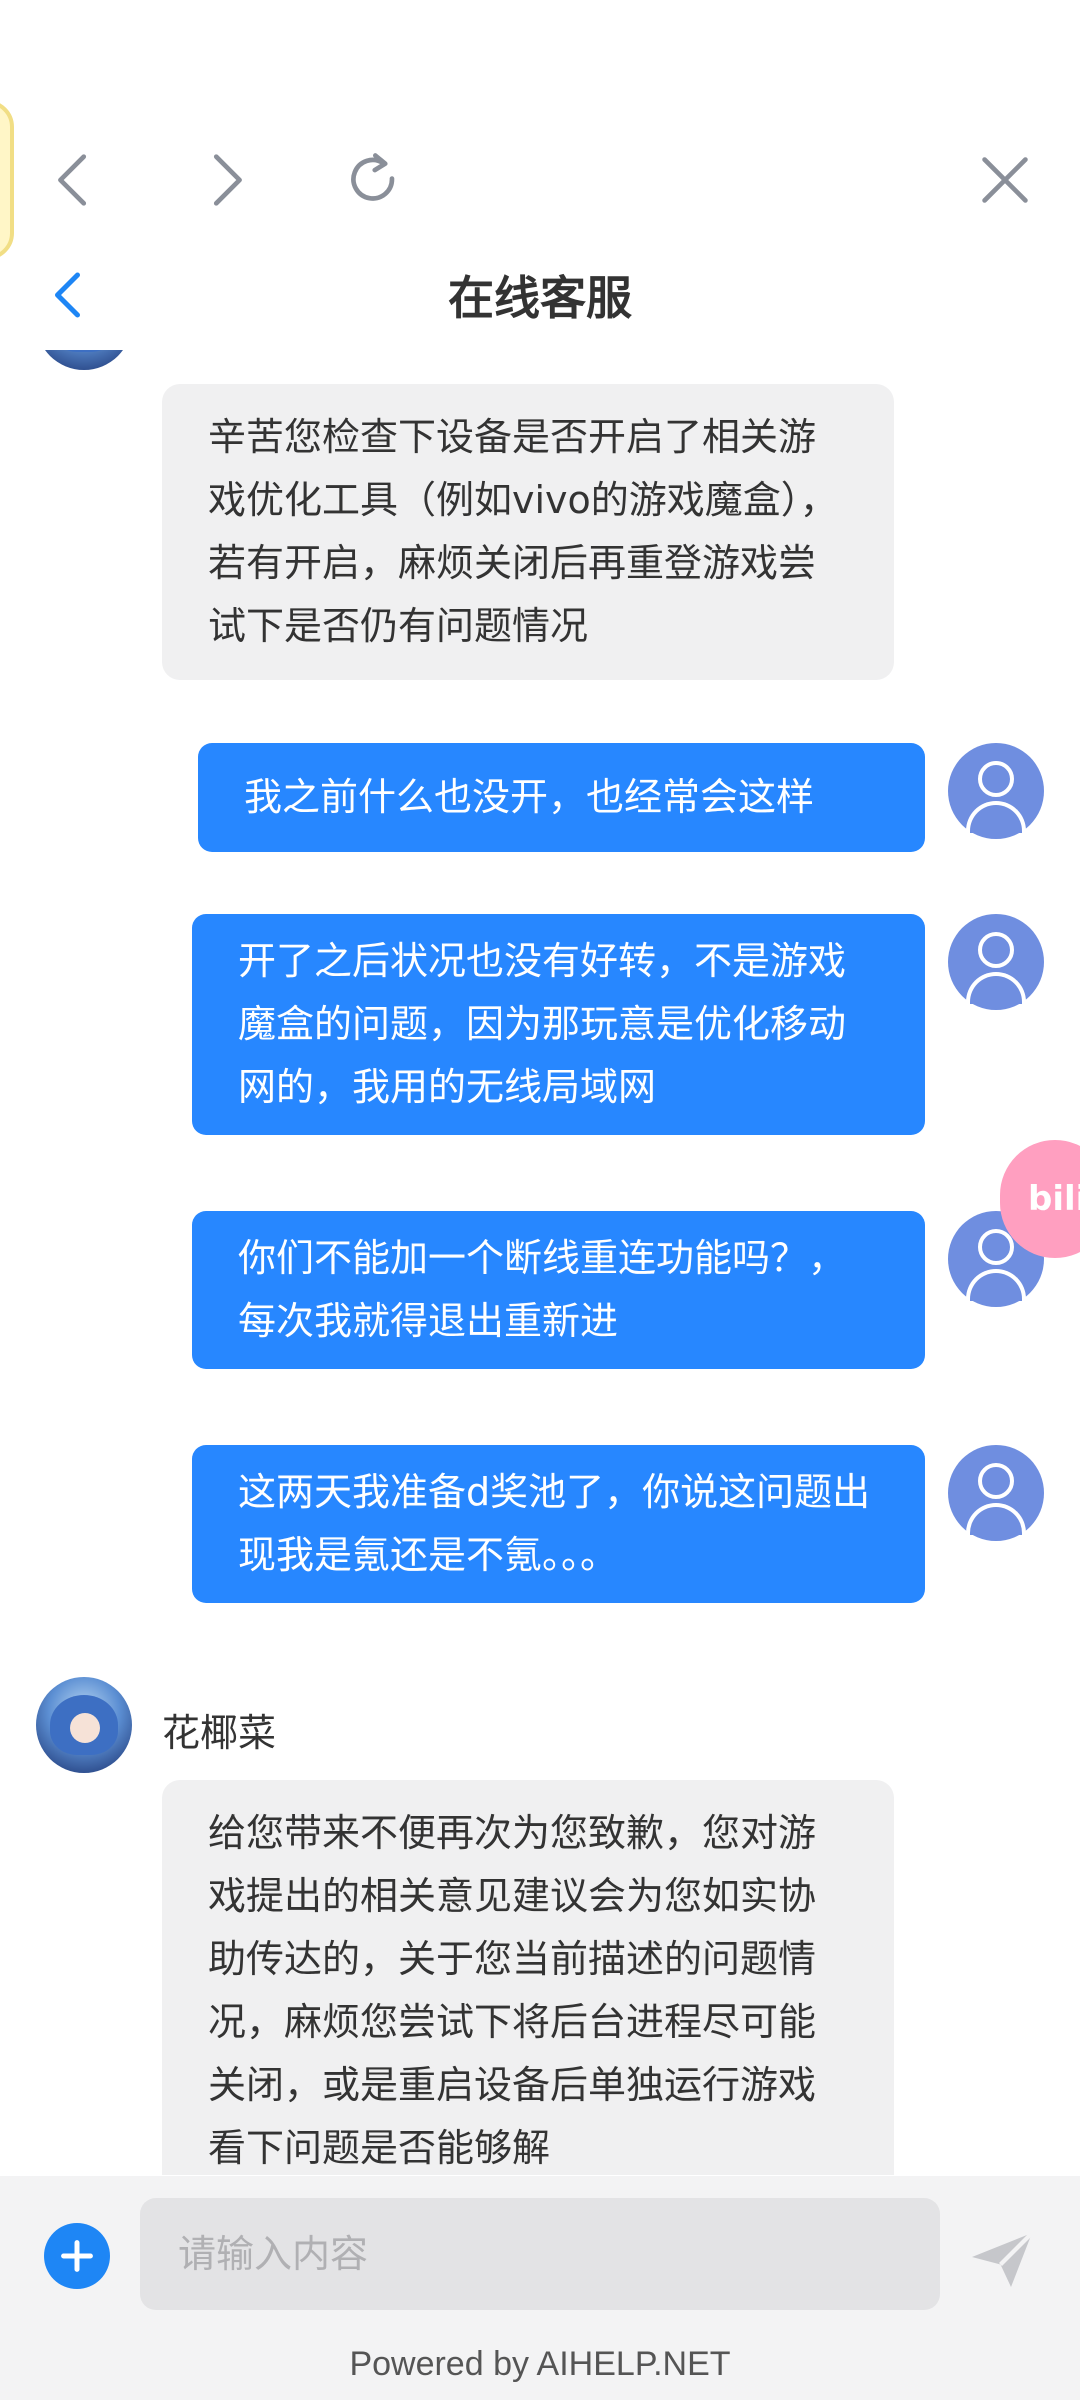  Describe the element at coordinates (219, 1733) in the screenshot. I see `agent-name: 花椰菜` at that location.